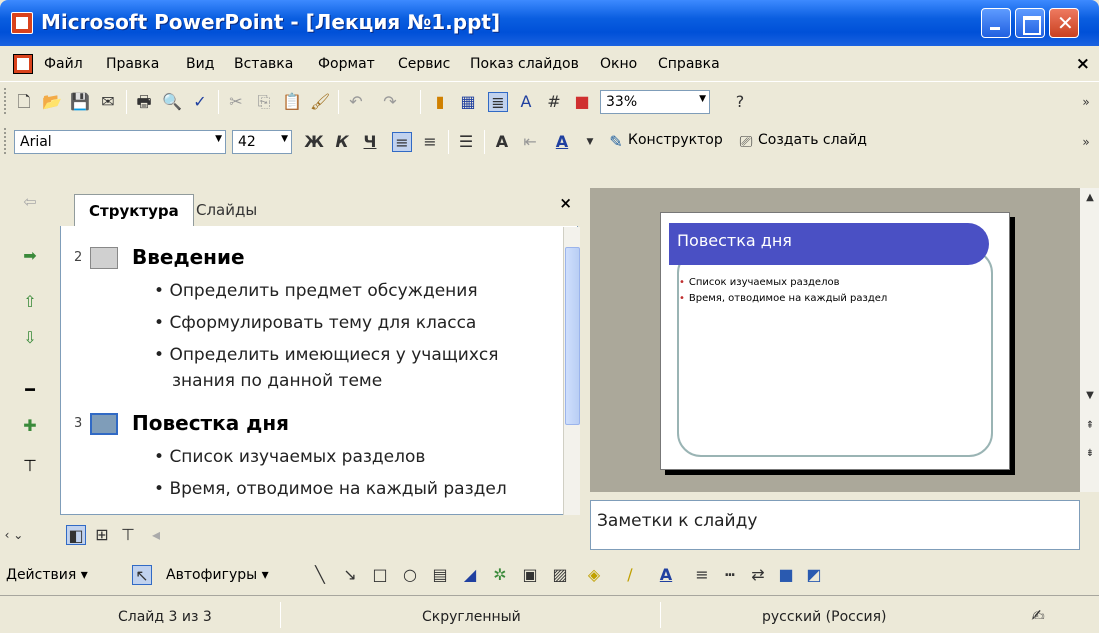  Describe the element at coordinates (104, 424) in the screenshot. I see `slide-icon-selected` at that location.